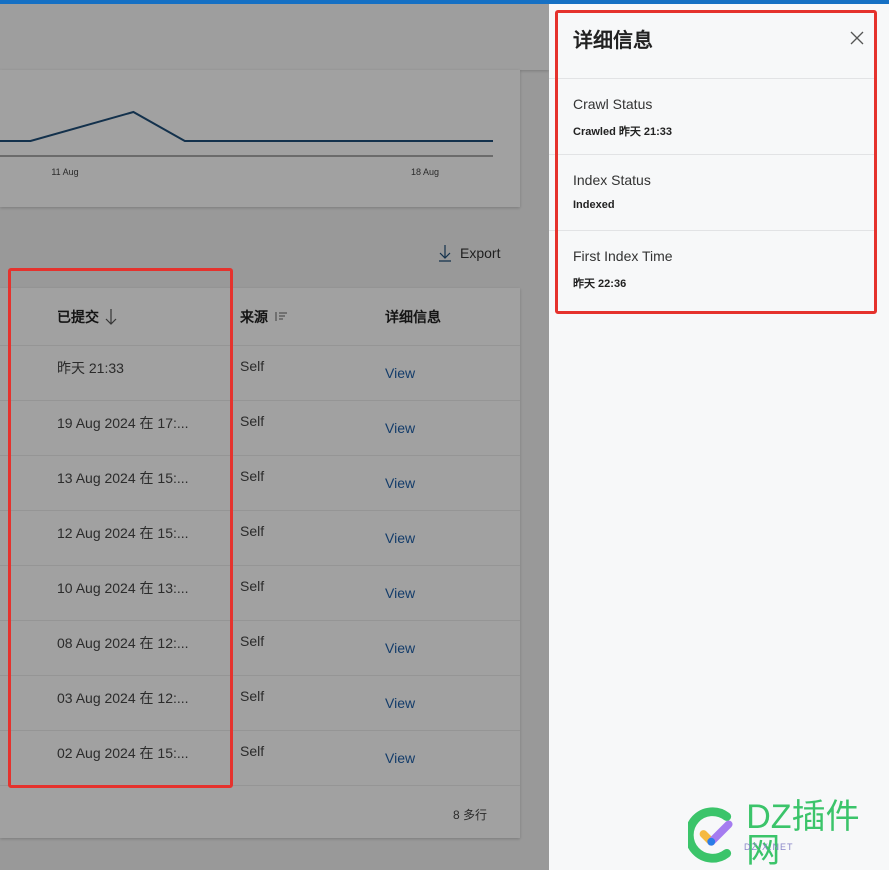 The image size is (889, 870). I want to click on logo-icon, so click(710, 835).